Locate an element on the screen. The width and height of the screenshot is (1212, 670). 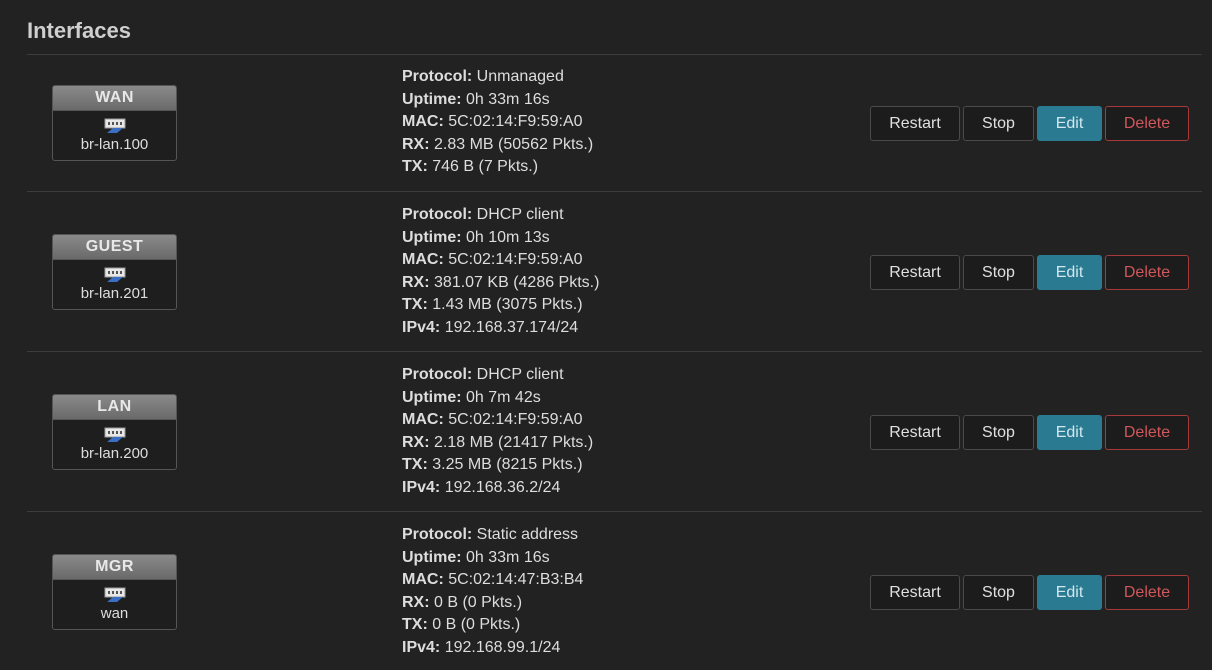
ipv4-value: 192.168.37.174/24 is located at coordinates (511, 327).